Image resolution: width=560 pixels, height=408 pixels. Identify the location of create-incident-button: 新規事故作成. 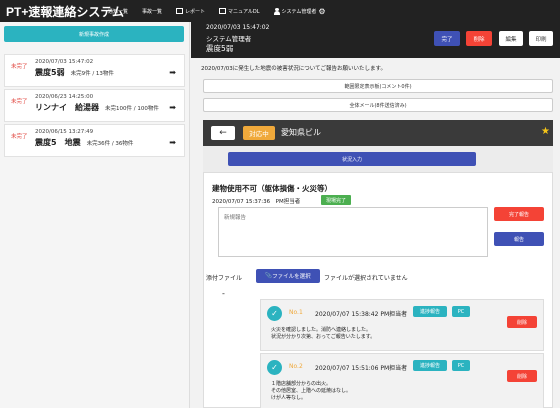
(94, 34).